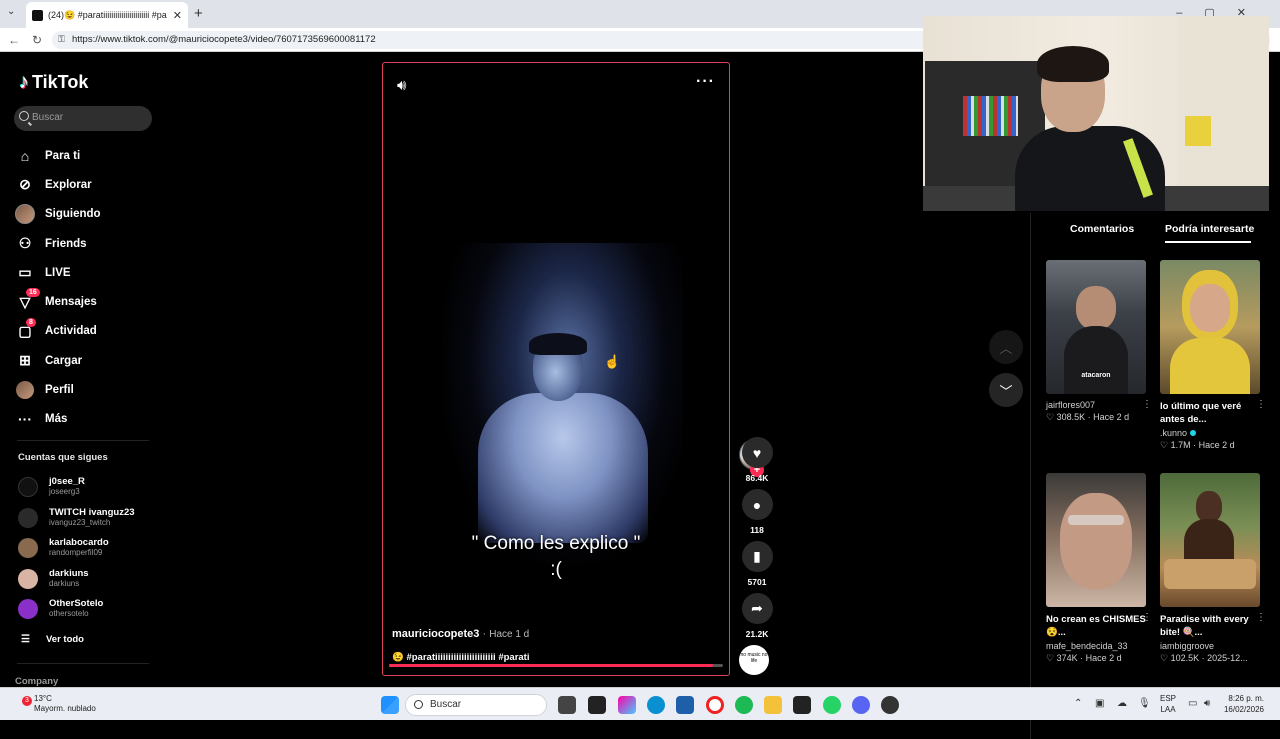 The image size is (1280, 739). What do you see at coordinates (14, 40) in the screenshot?
I see `back-icon: ←` at bounding box center [14, 40].